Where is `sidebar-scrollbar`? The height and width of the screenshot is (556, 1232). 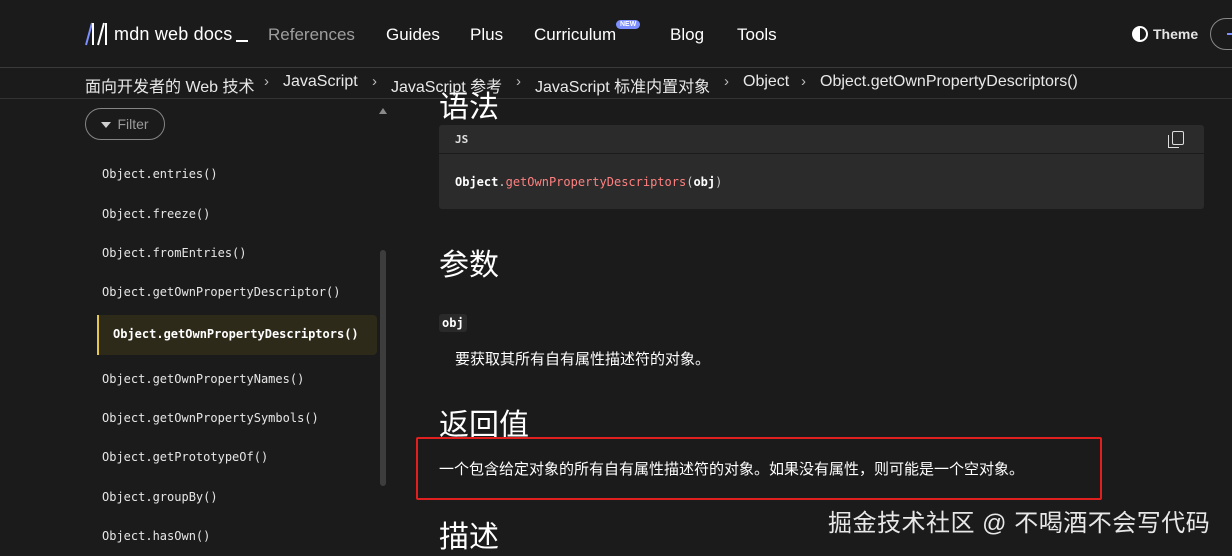
sidebar-scrollbar is located at coordinates (383, 368).